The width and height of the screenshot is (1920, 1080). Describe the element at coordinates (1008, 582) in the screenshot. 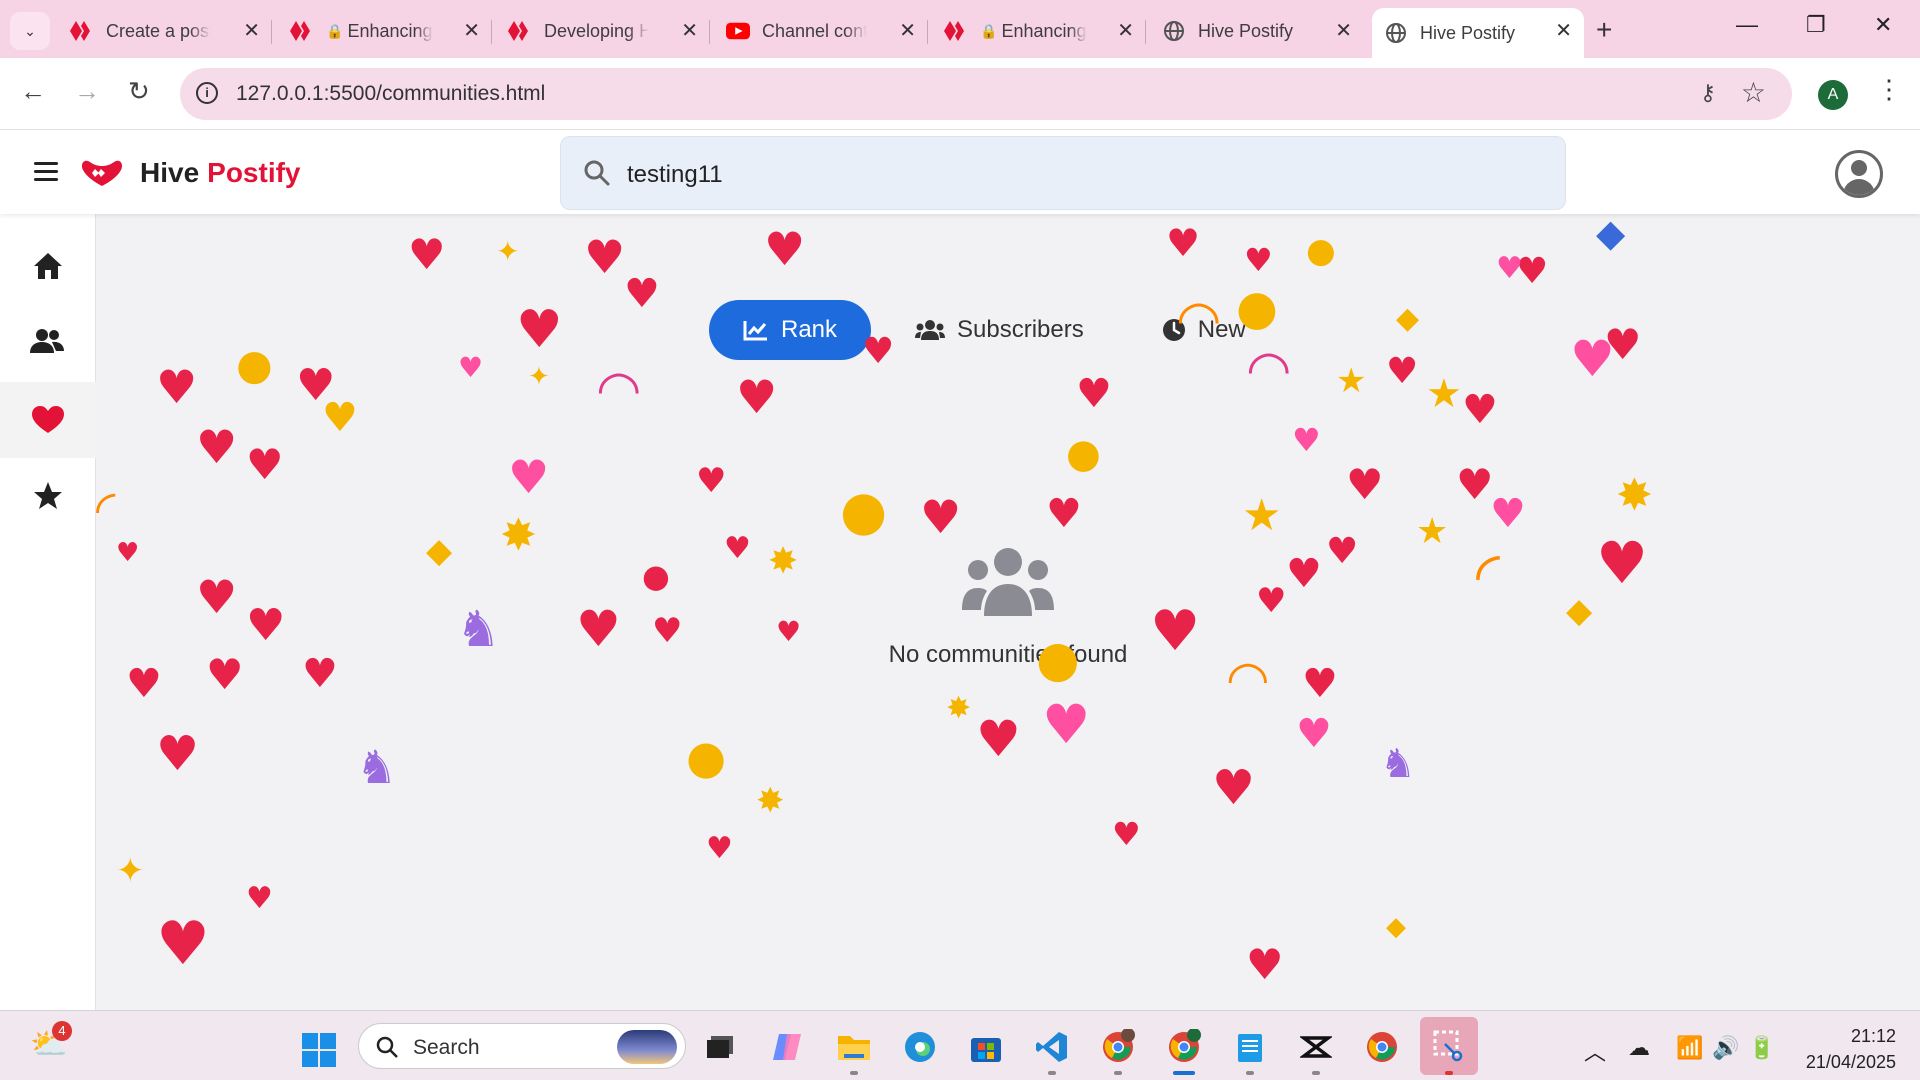

I see `users-group-icon` at that location.